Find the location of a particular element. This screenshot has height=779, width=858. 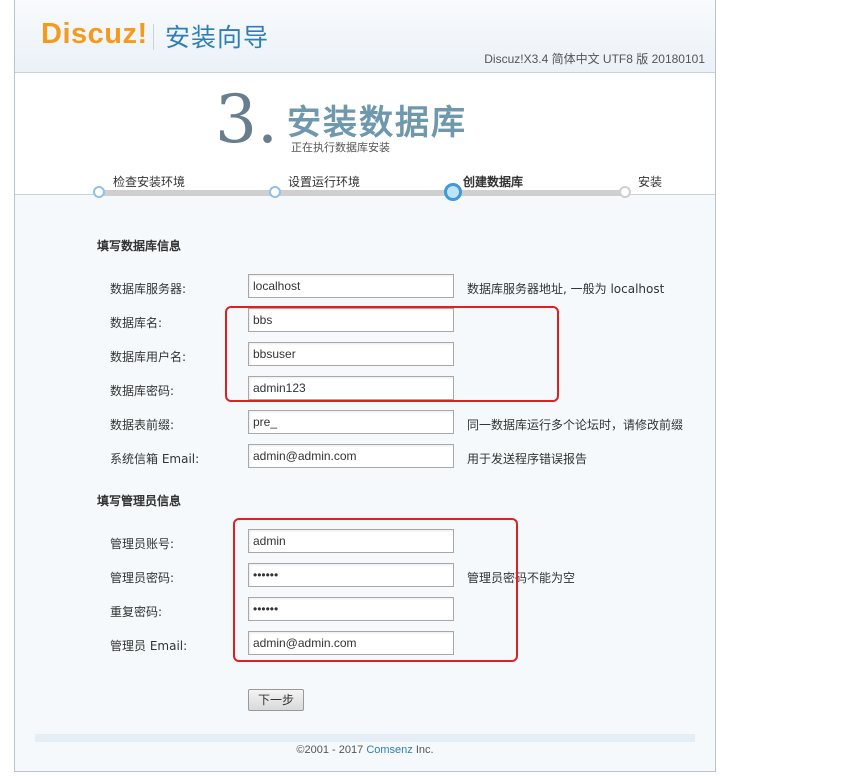

wizard-title: 安装向导 is located at coordinates (217, 37).